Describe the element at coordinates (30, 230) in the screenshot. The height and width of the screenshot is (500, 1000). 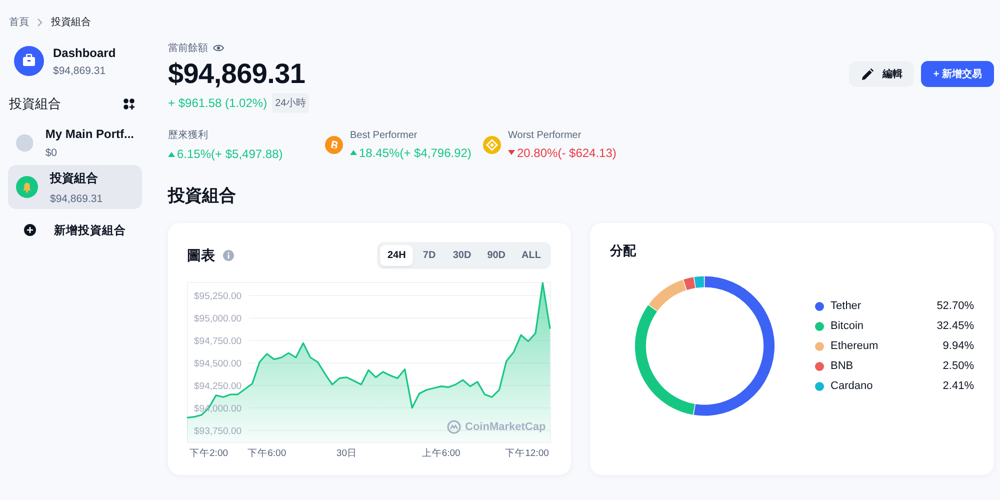
I see `add-icon` at that location.